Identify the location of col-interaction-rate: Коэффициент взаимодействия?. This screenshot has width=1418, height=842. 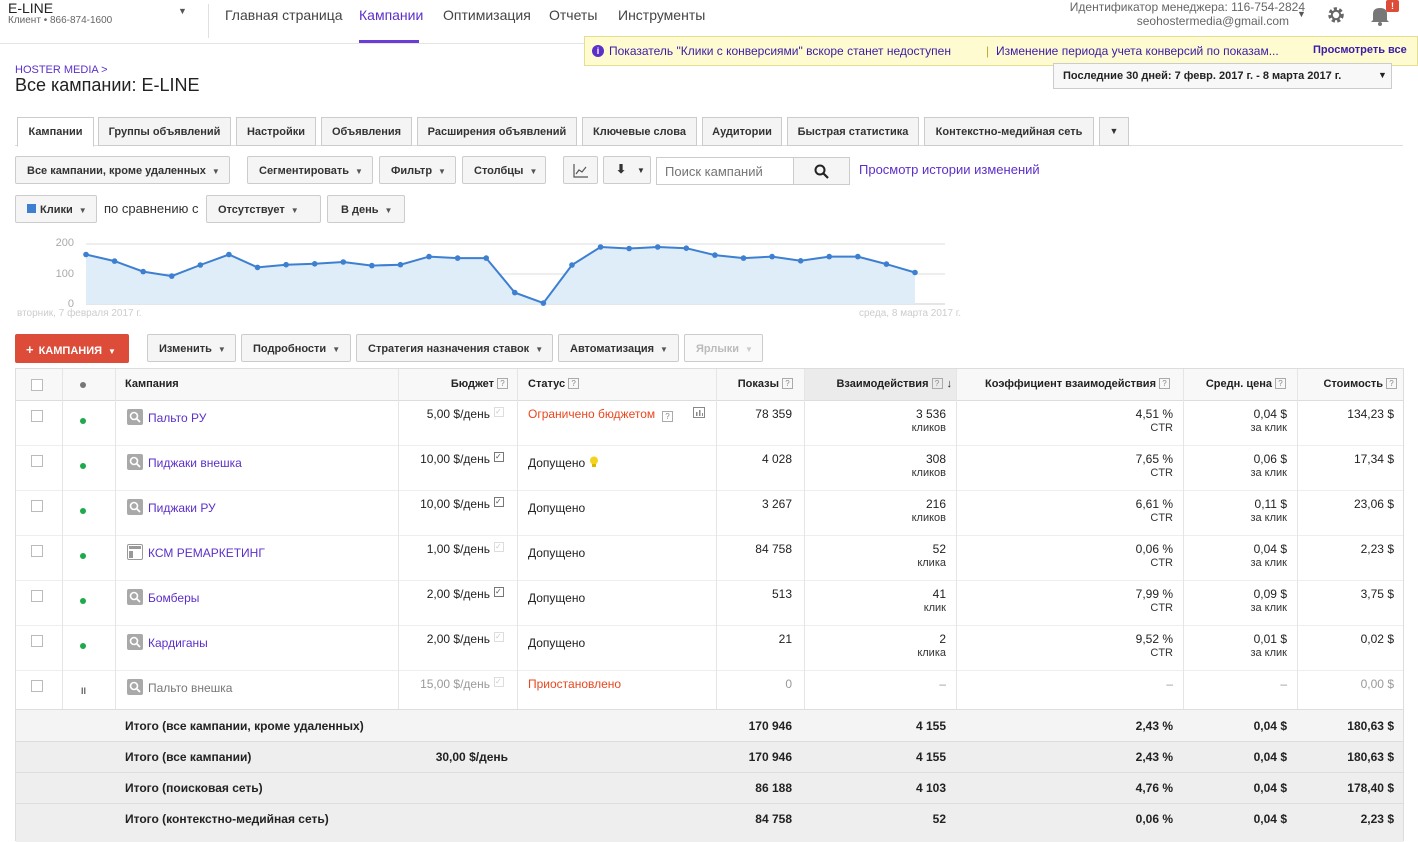
(1065, 384).